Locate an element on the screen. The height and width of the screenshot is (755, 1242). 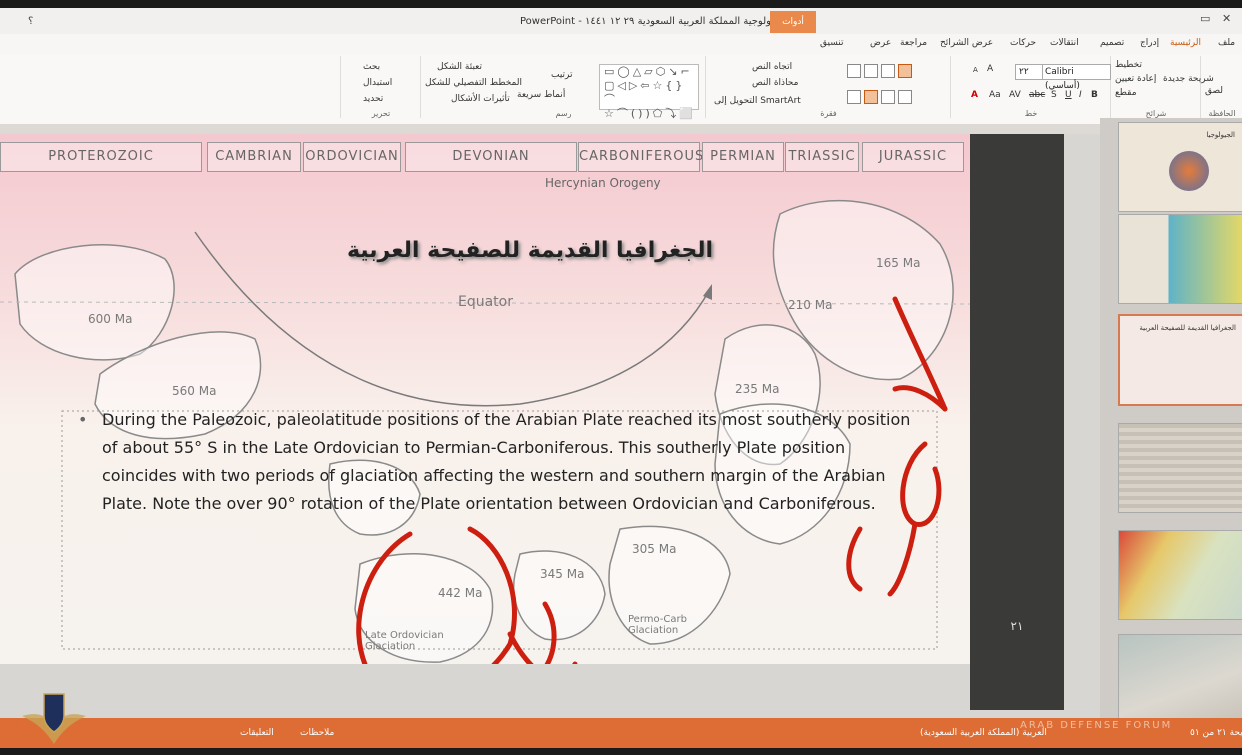
tab-slideshow: عرض الشرائح is located at coordinates (966, 43).